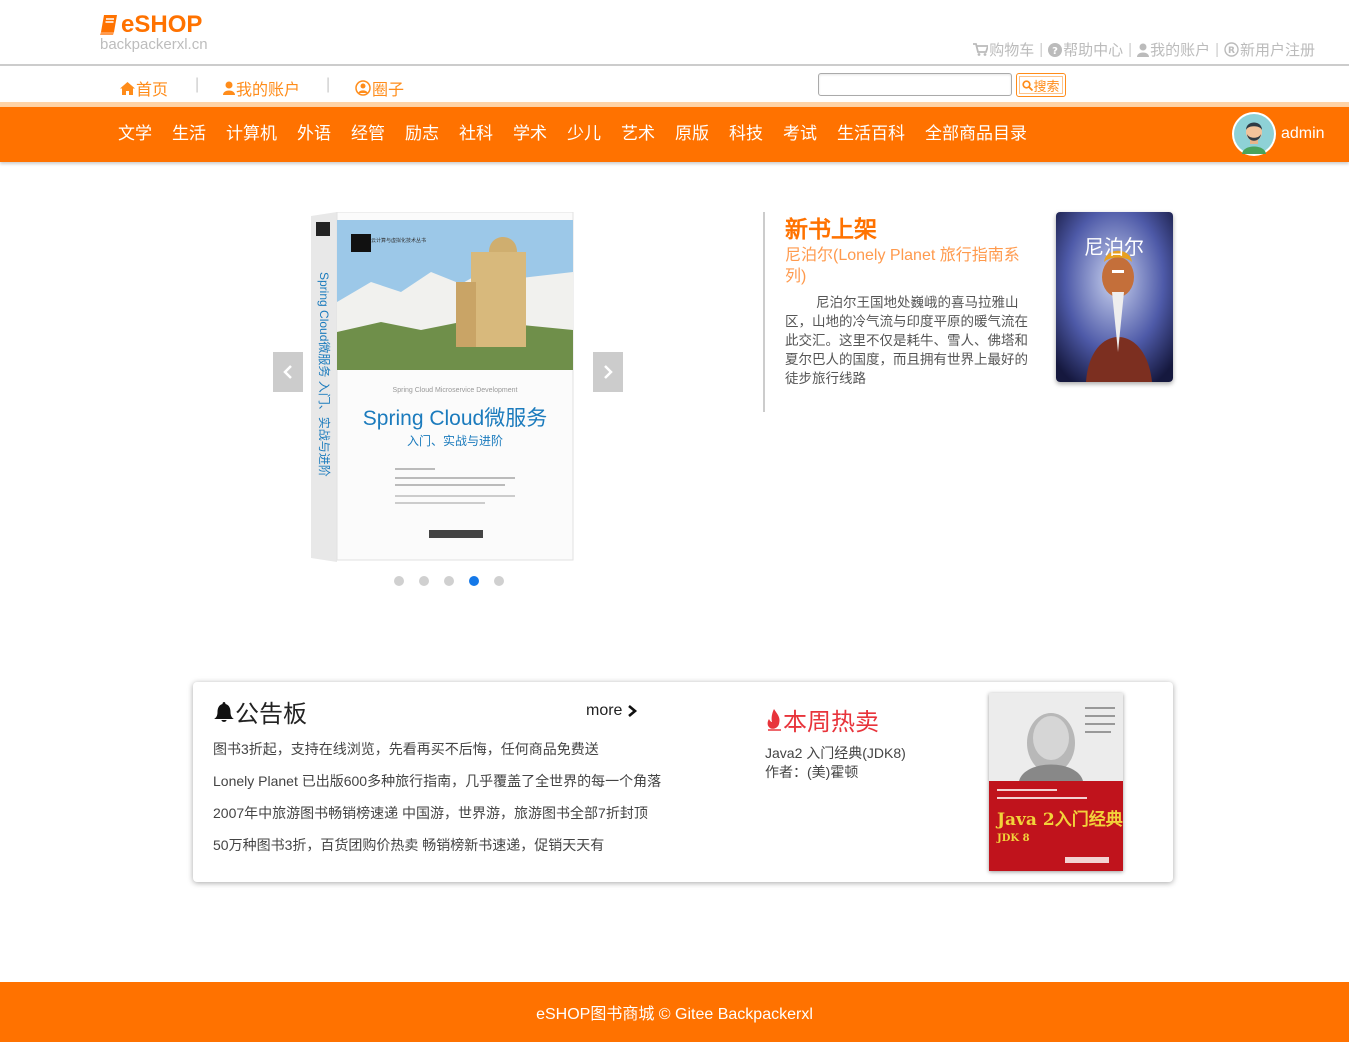 This screenshot has width=1349, height=1042. I want to click on logo-domain: backpackerxl.cn, so click(154, 44).